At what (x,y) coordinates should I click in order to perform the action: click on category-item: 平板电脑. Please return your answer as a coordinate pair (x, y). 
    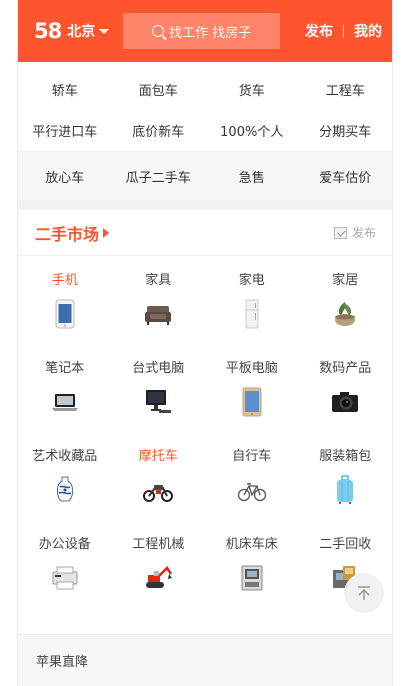
    Looking at the image, I should click on (252, 402).